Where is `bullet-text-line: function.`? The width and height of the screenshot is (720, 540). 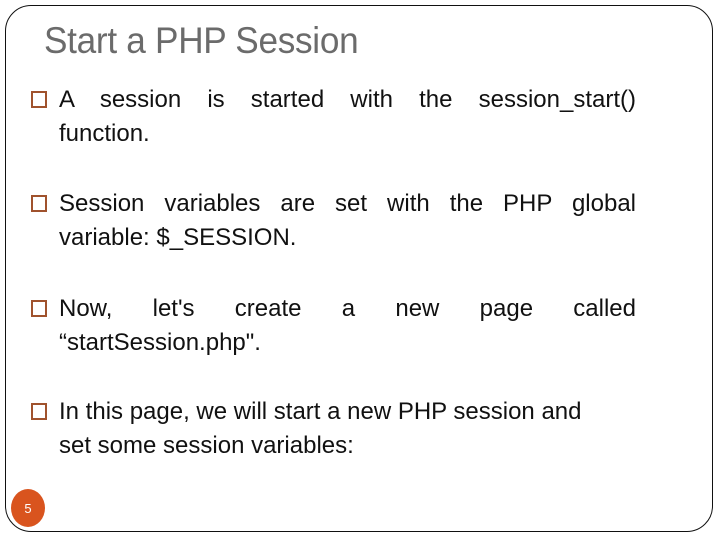
bullet-text-line: function. is located at coordinates (104, 133).